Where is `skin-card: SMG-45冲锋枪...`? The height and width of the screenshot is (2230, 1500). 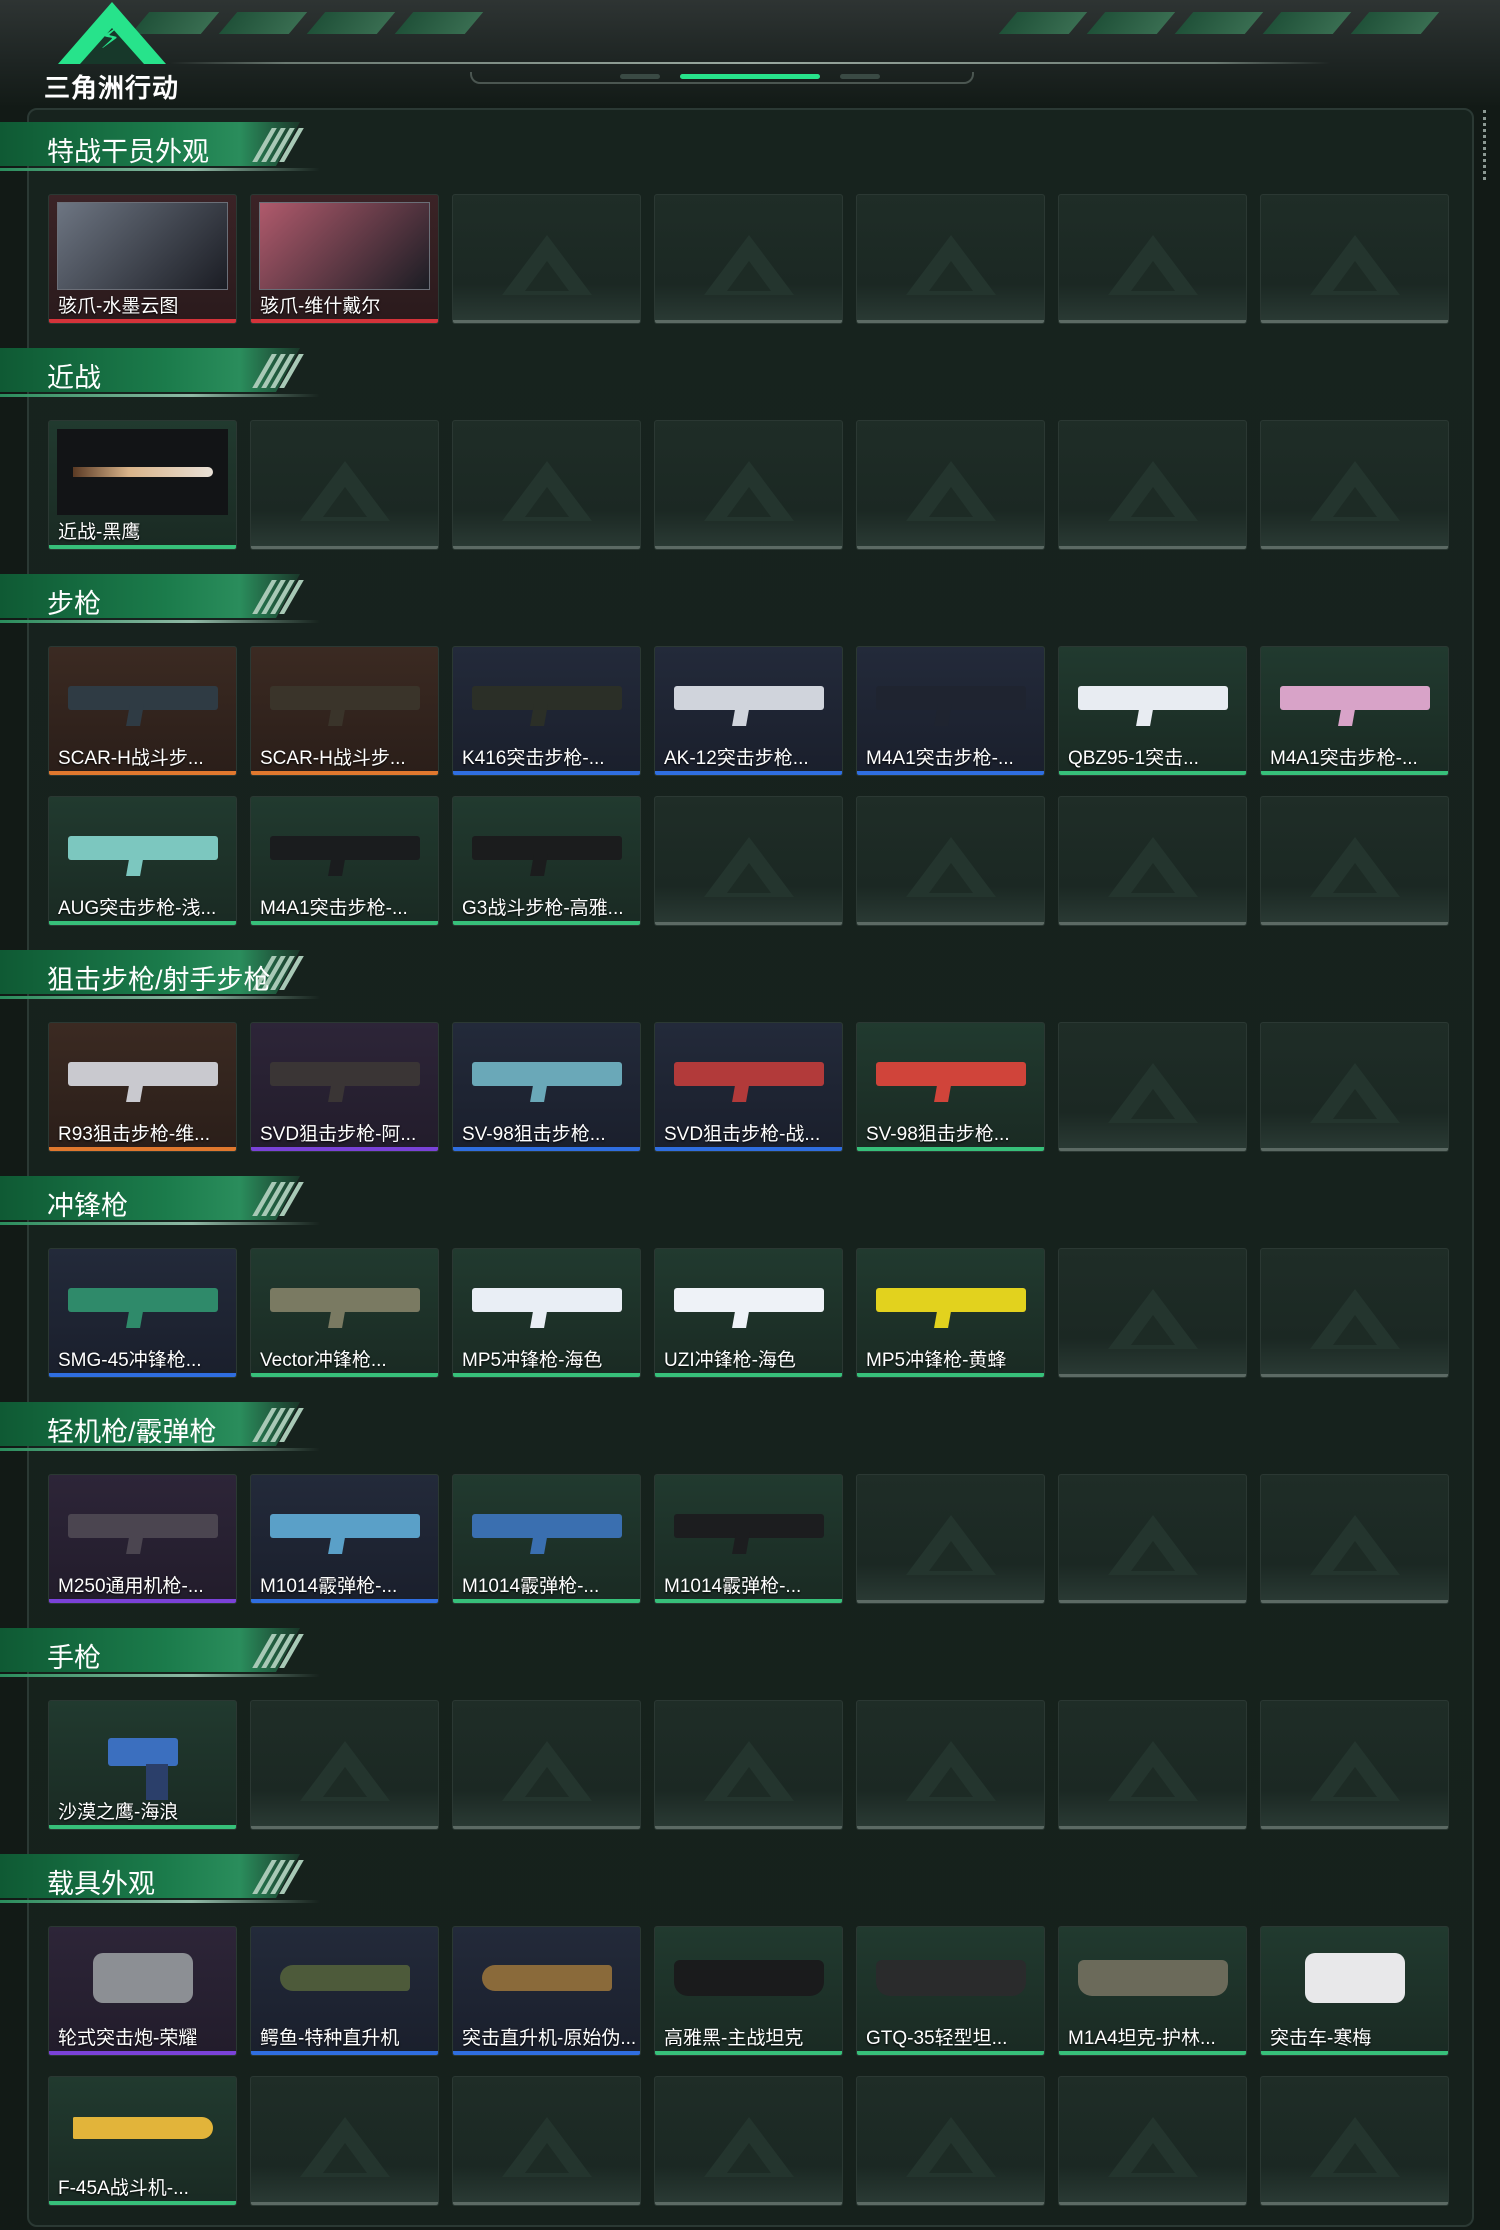 skin-card: SMG-45冲锋枪... is located at coordinates (142, 1313).